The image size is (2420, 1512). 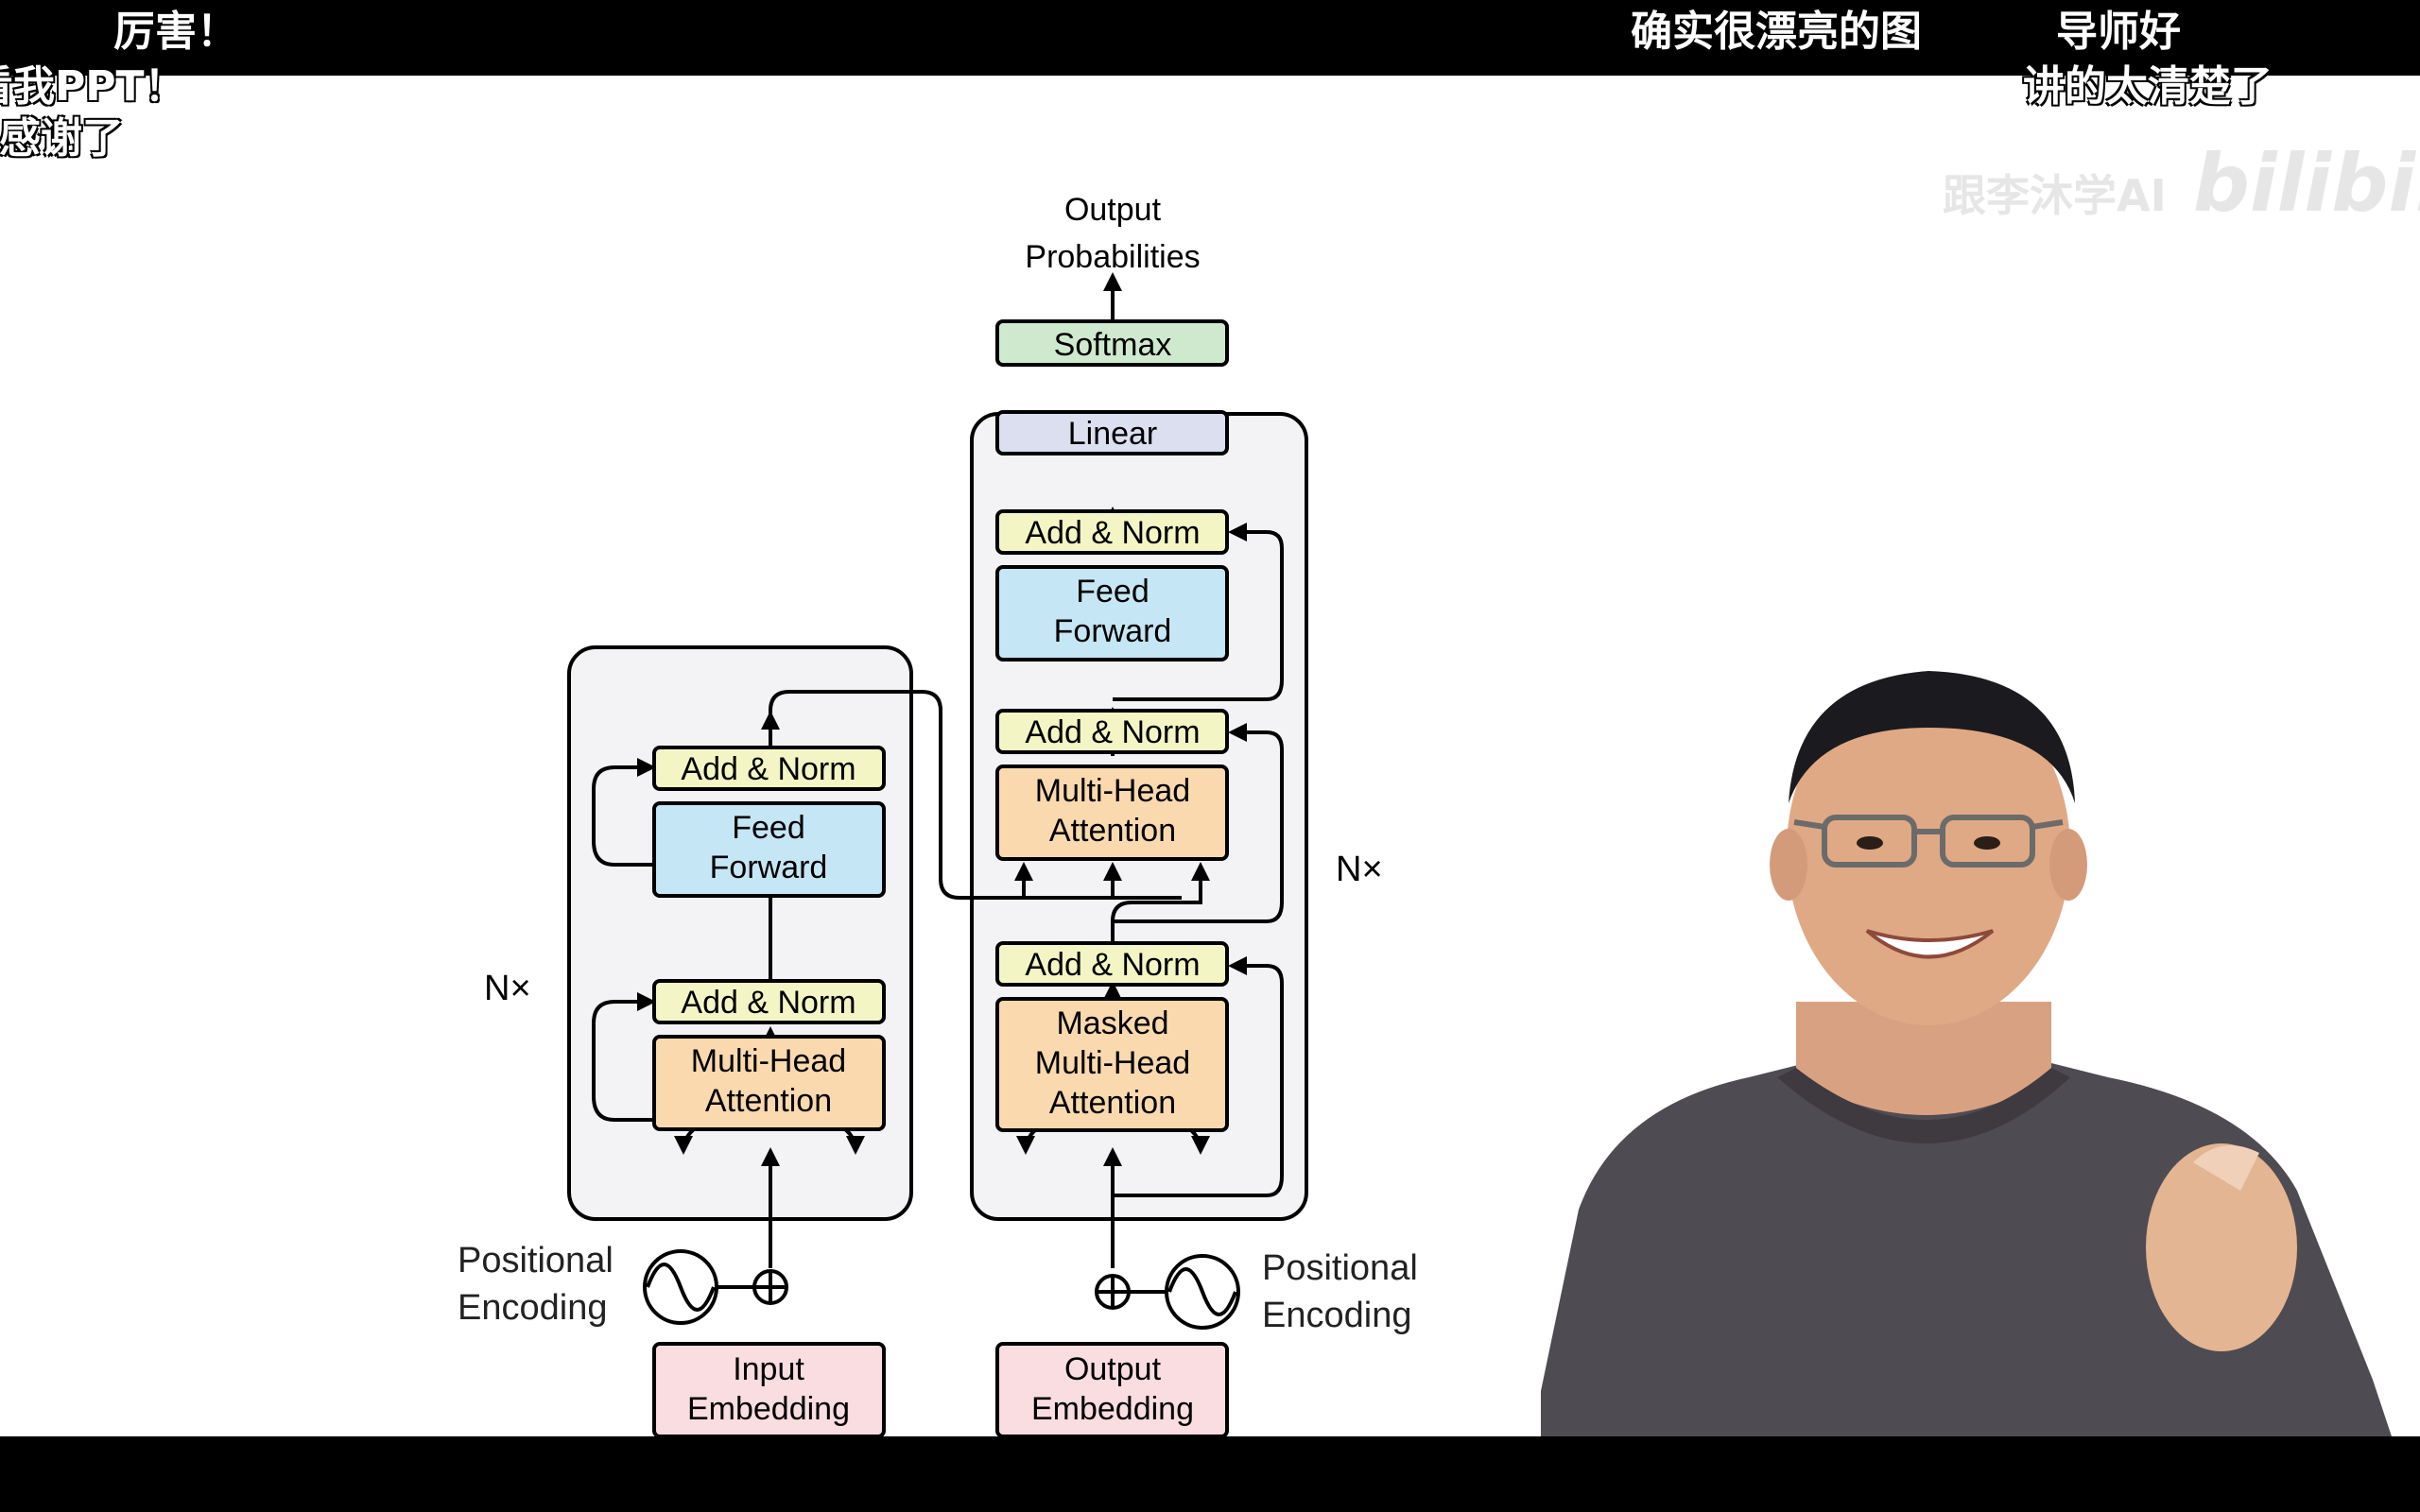 I want to click on decoder-positional-encoding-label: Positional Encoding, so click(x=1340, y=1291).